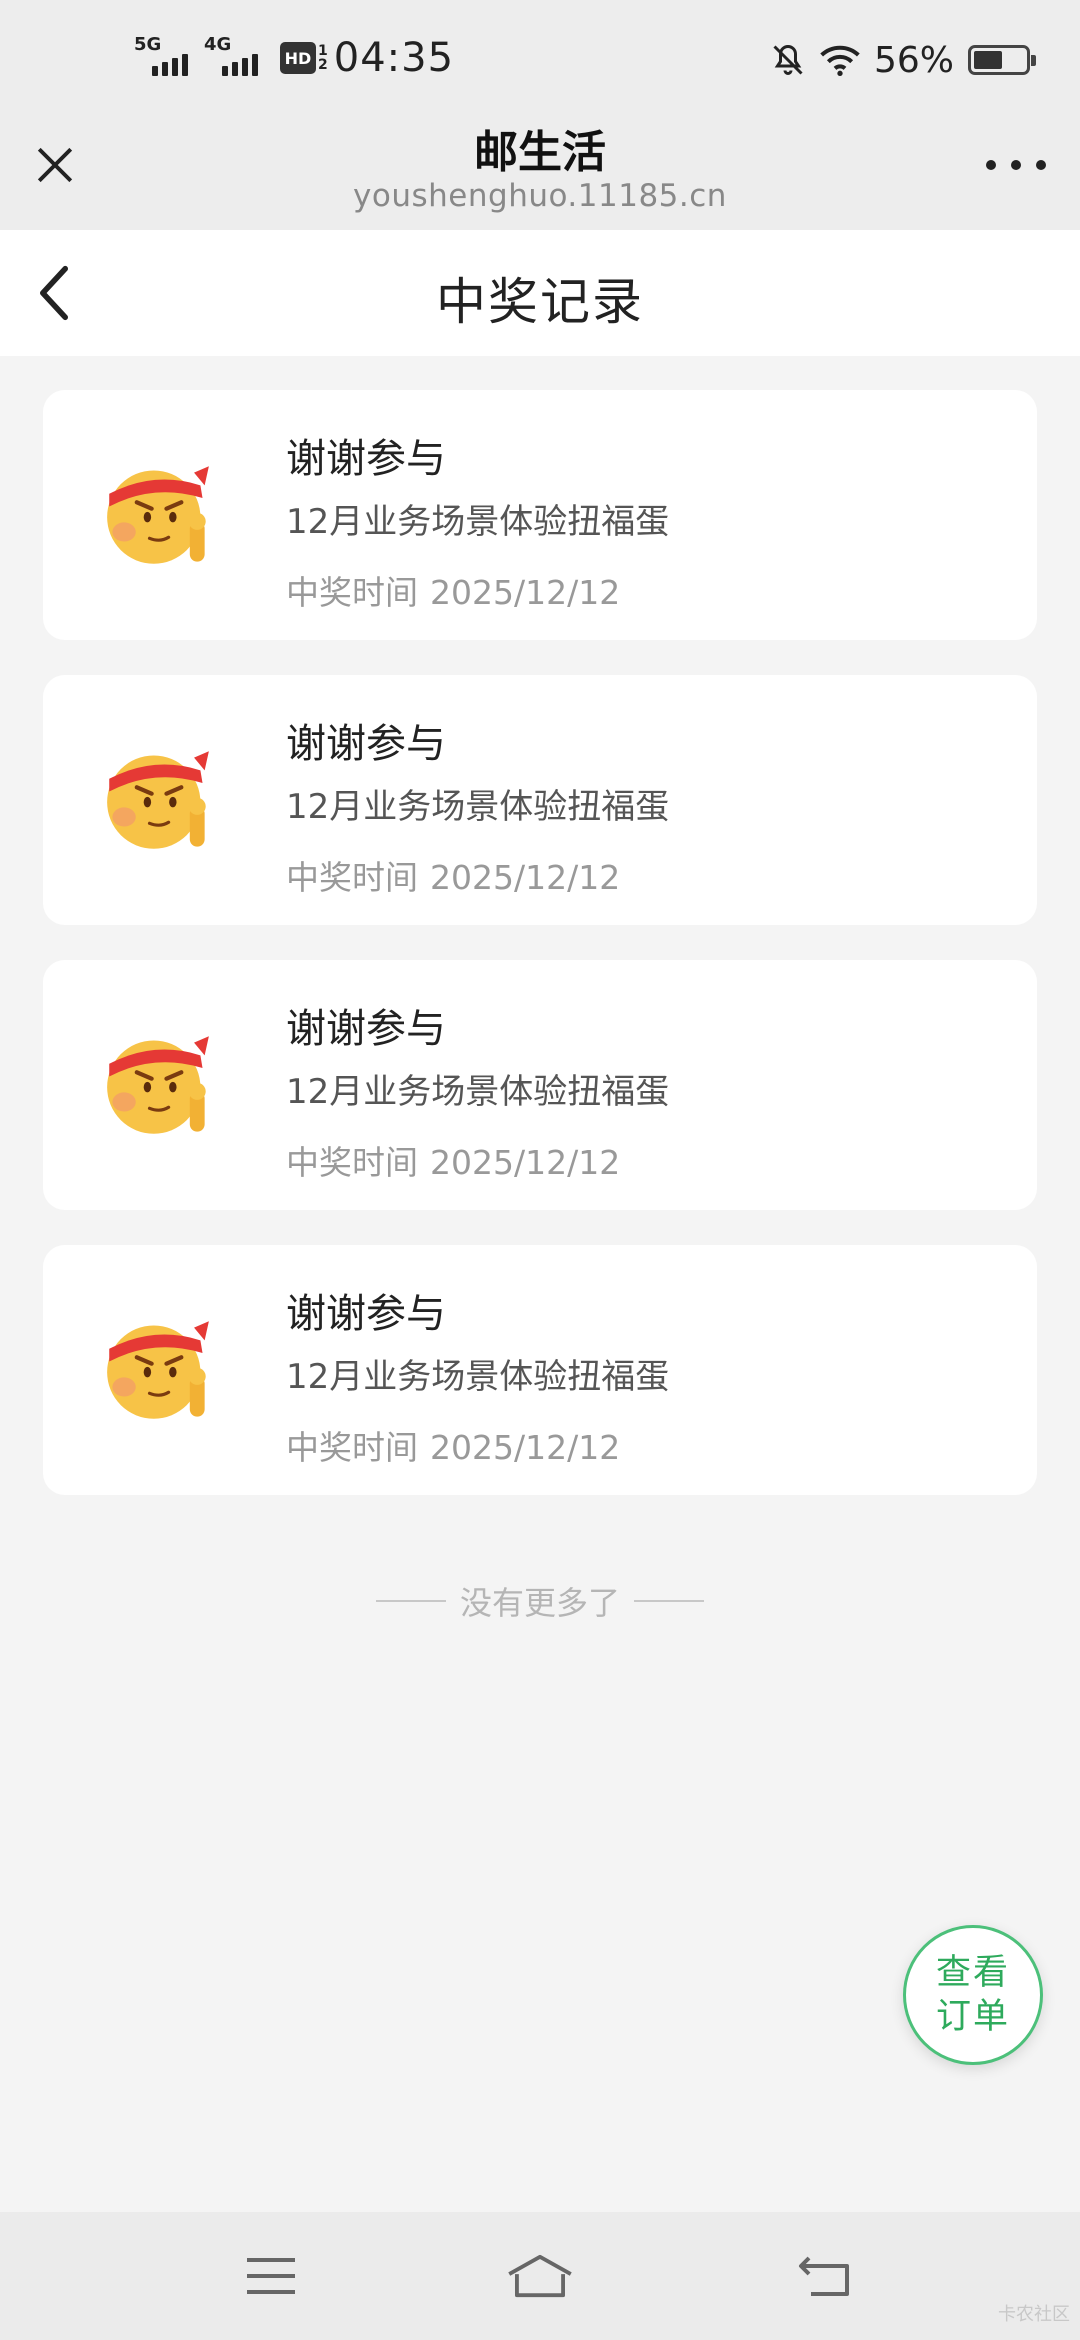 Image resolution: width=1080 pixels, height=2340 pixels. I want to click on back-nav-button, so click(825, 2276).